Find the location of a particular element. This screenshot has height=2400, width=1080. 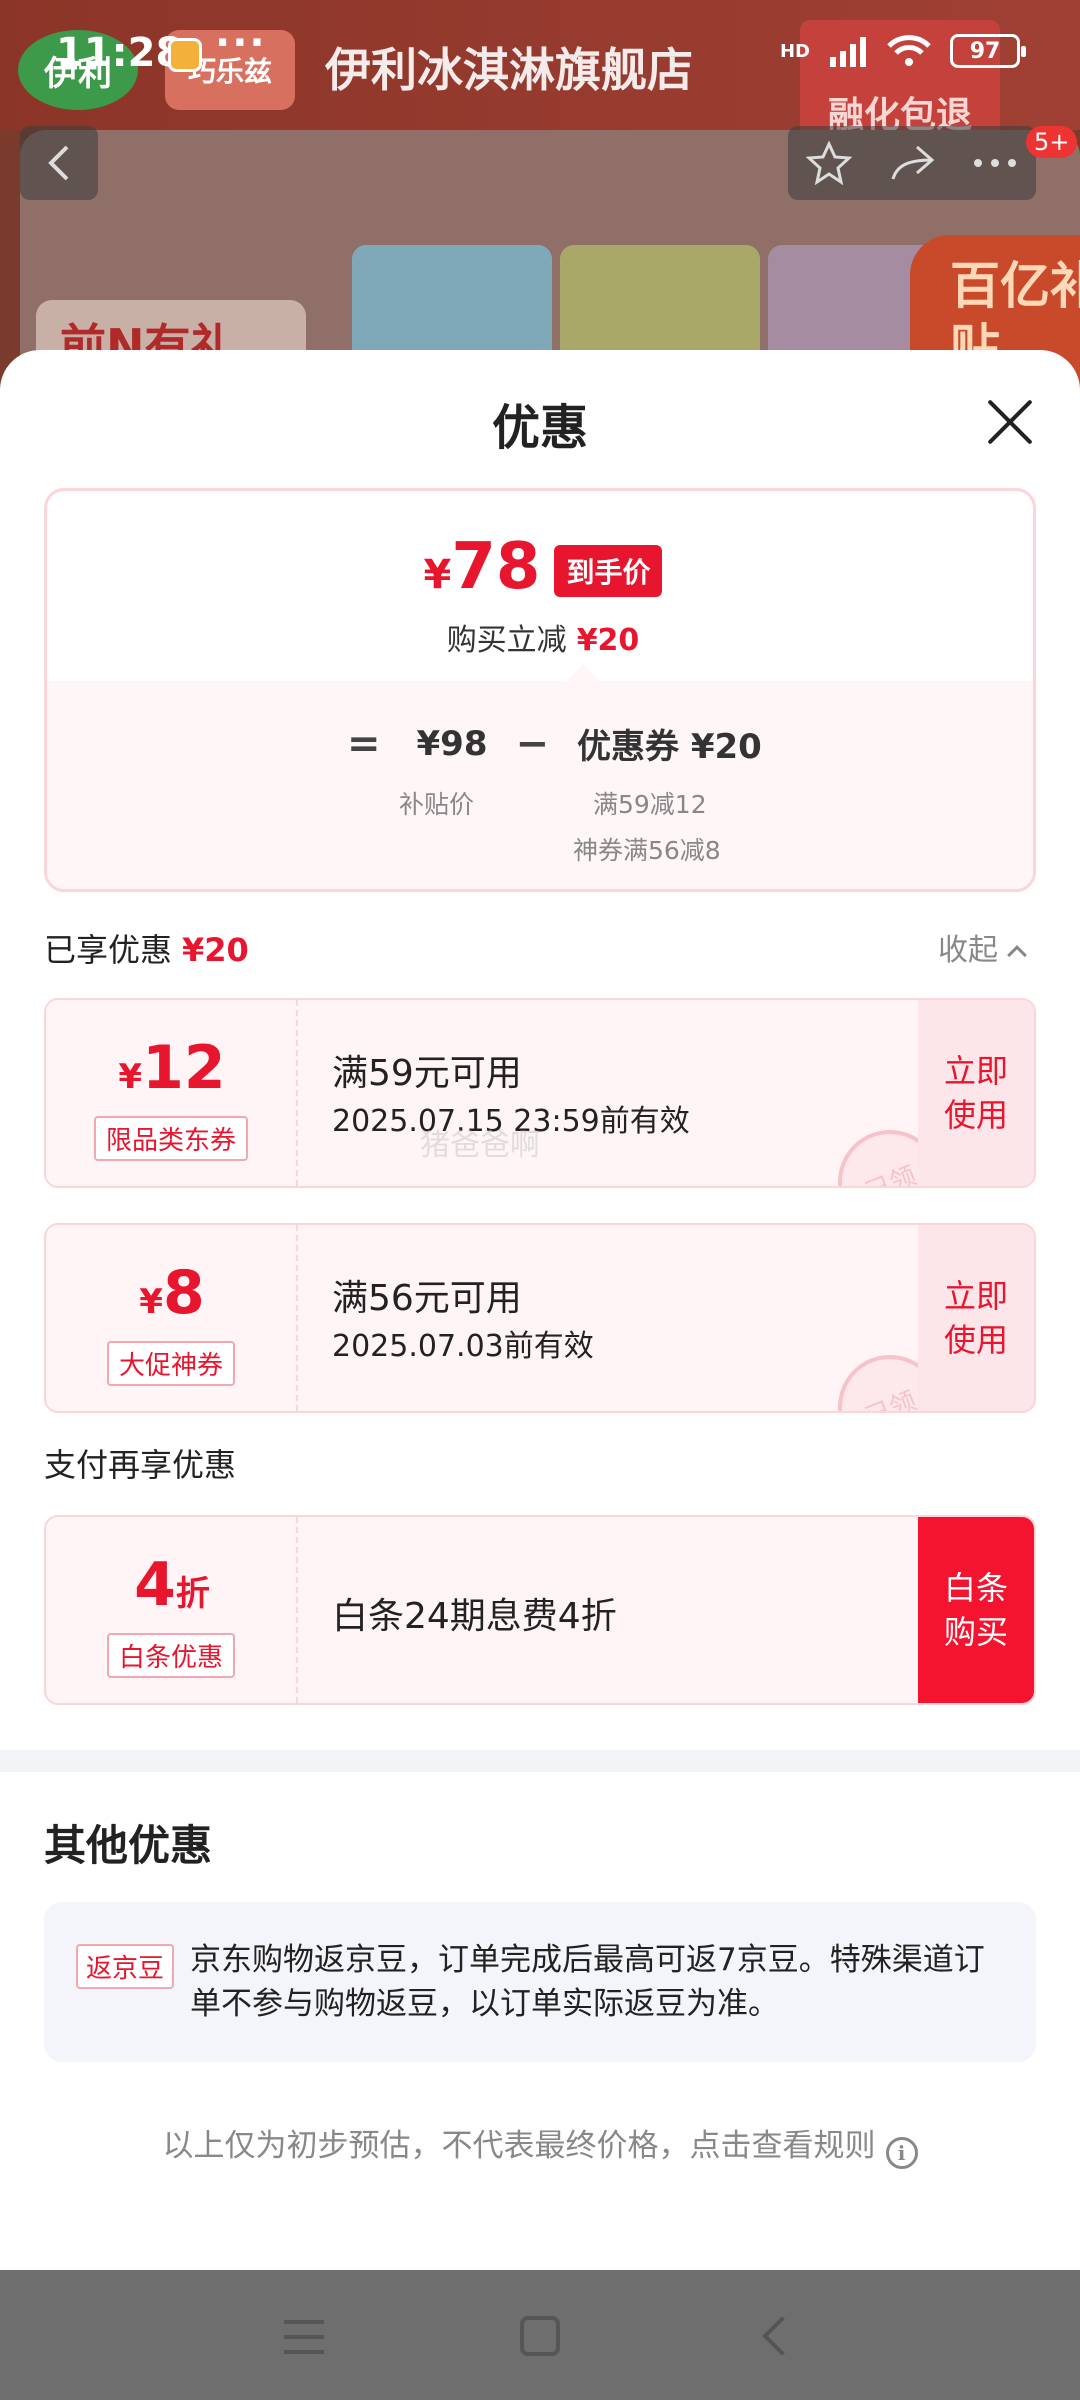

home-icon is located at coordinates (540, 2336).